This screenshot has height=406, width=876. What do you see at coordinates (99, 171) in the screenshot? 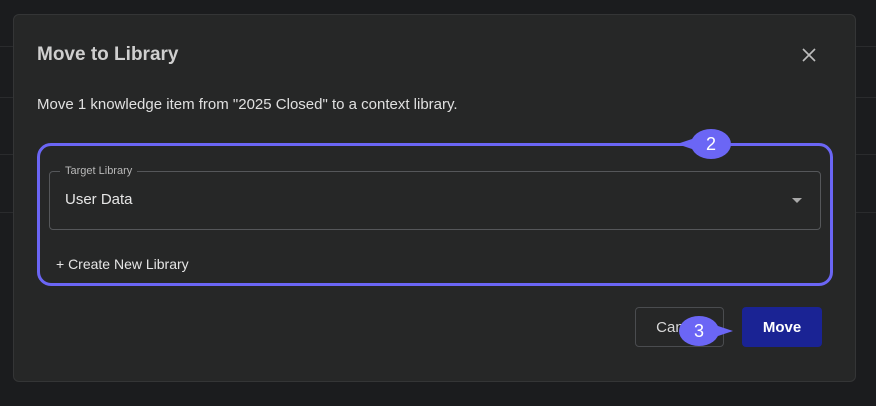
I see `target-library-label: Target Library` at bounding box center [99, 171].